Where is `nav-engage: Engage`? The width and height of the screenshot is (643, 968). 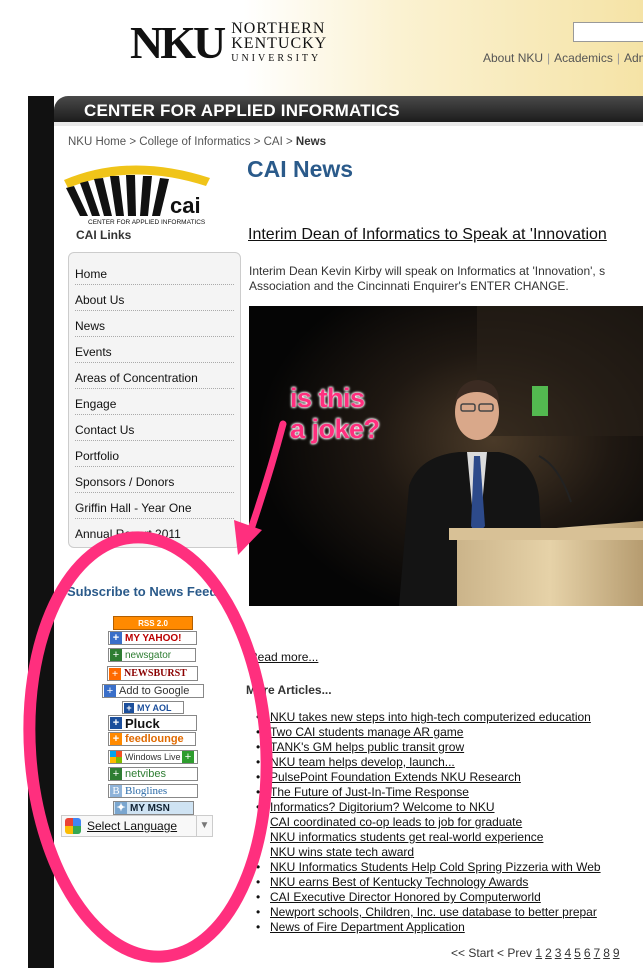
nav-engage: Engage is located at coordinates (154, 402).